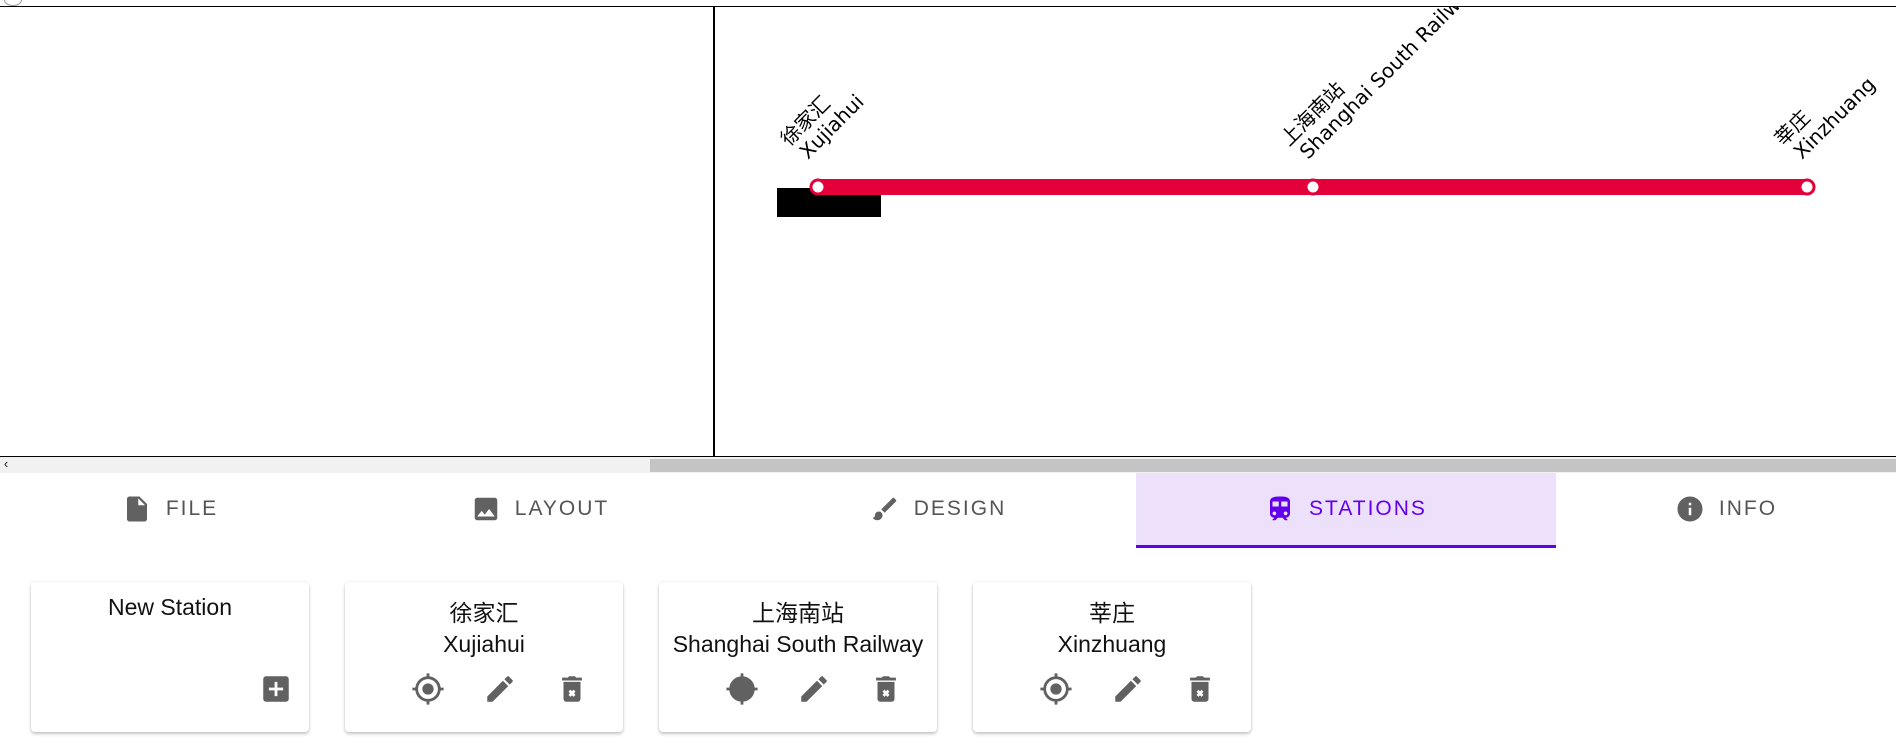  Describe the element at coordinates (960, 508) in the screenshot. I see `tab-label: DESIGN` at that location.